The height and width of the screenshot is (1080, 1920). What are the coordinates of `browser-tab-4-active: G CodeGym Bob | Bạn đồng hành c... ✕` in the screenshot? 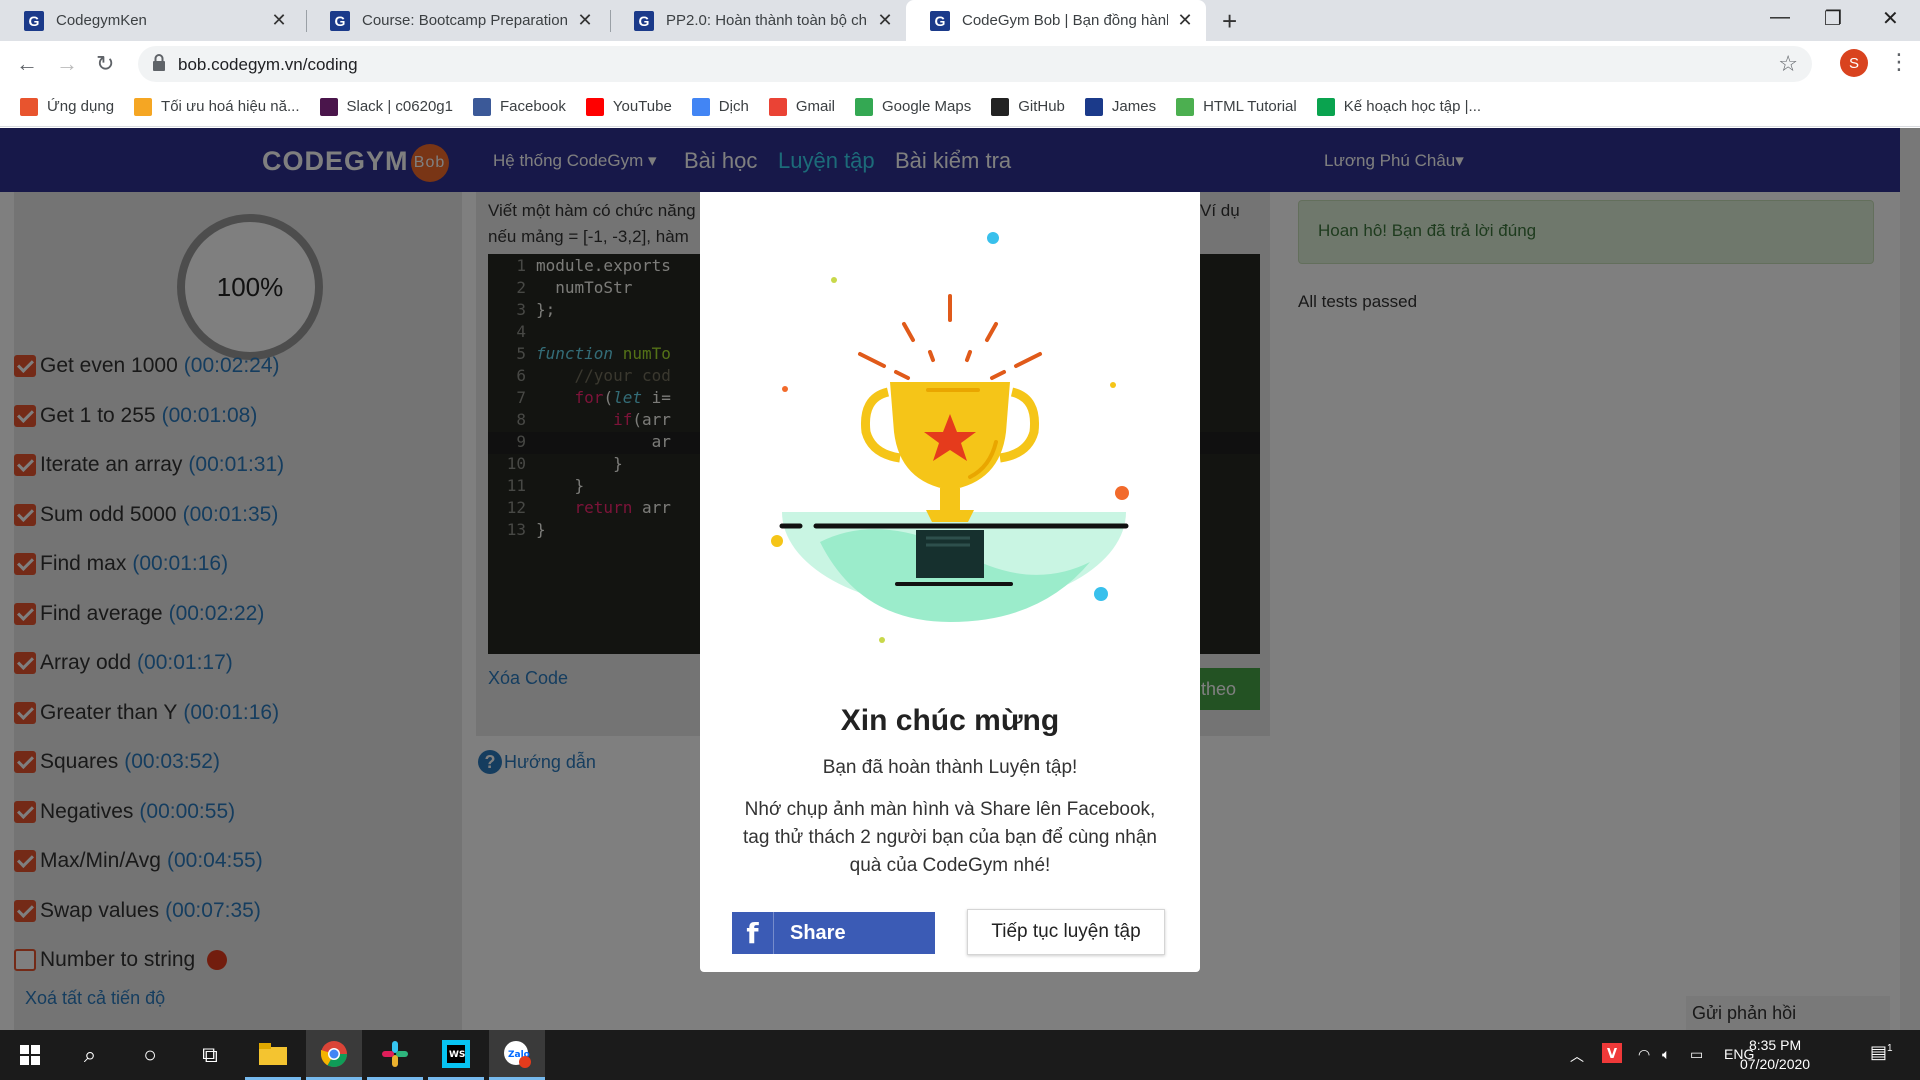 It's located at (1056, 20).